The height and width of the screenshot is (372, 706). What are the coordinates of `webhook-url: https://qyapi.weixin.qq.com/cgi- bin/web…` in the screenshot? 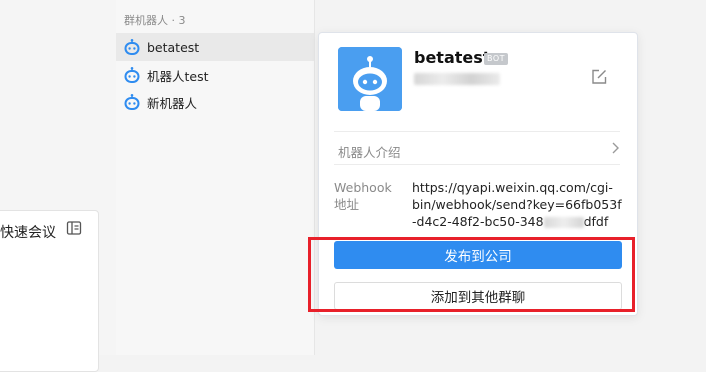 It's located at (519, 204).